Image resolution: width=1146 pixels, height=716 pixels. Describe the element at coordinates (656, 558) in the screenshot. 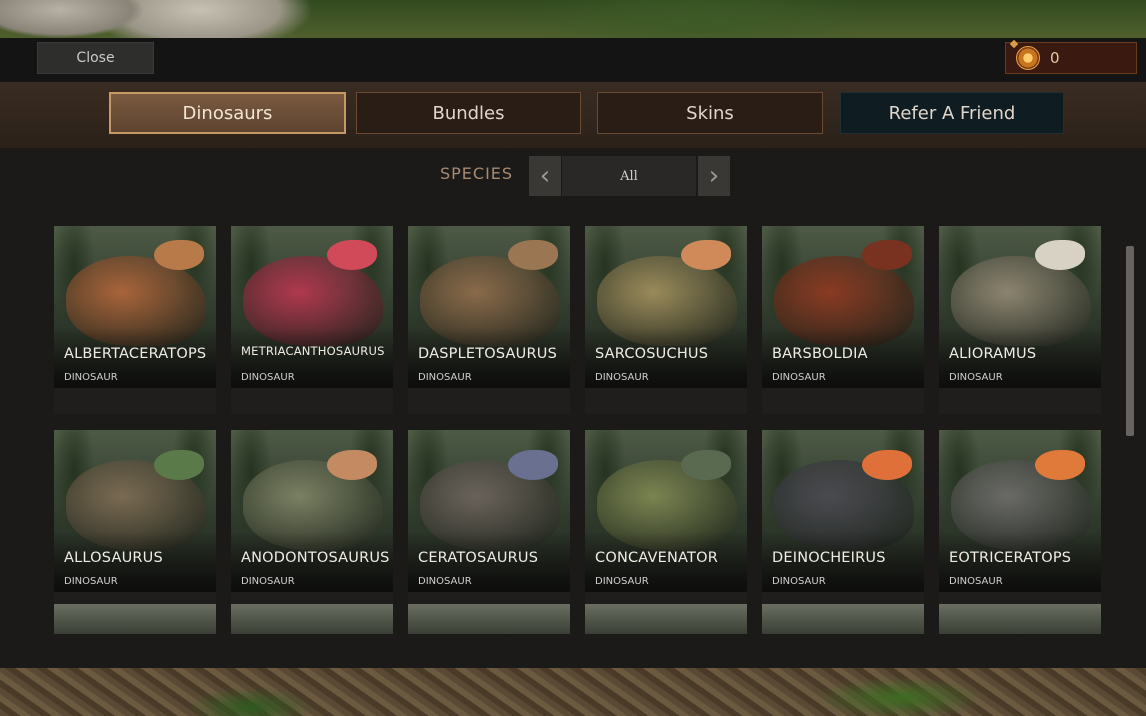

I see `dinosaur-name: CONCAVENATOR` at that location.